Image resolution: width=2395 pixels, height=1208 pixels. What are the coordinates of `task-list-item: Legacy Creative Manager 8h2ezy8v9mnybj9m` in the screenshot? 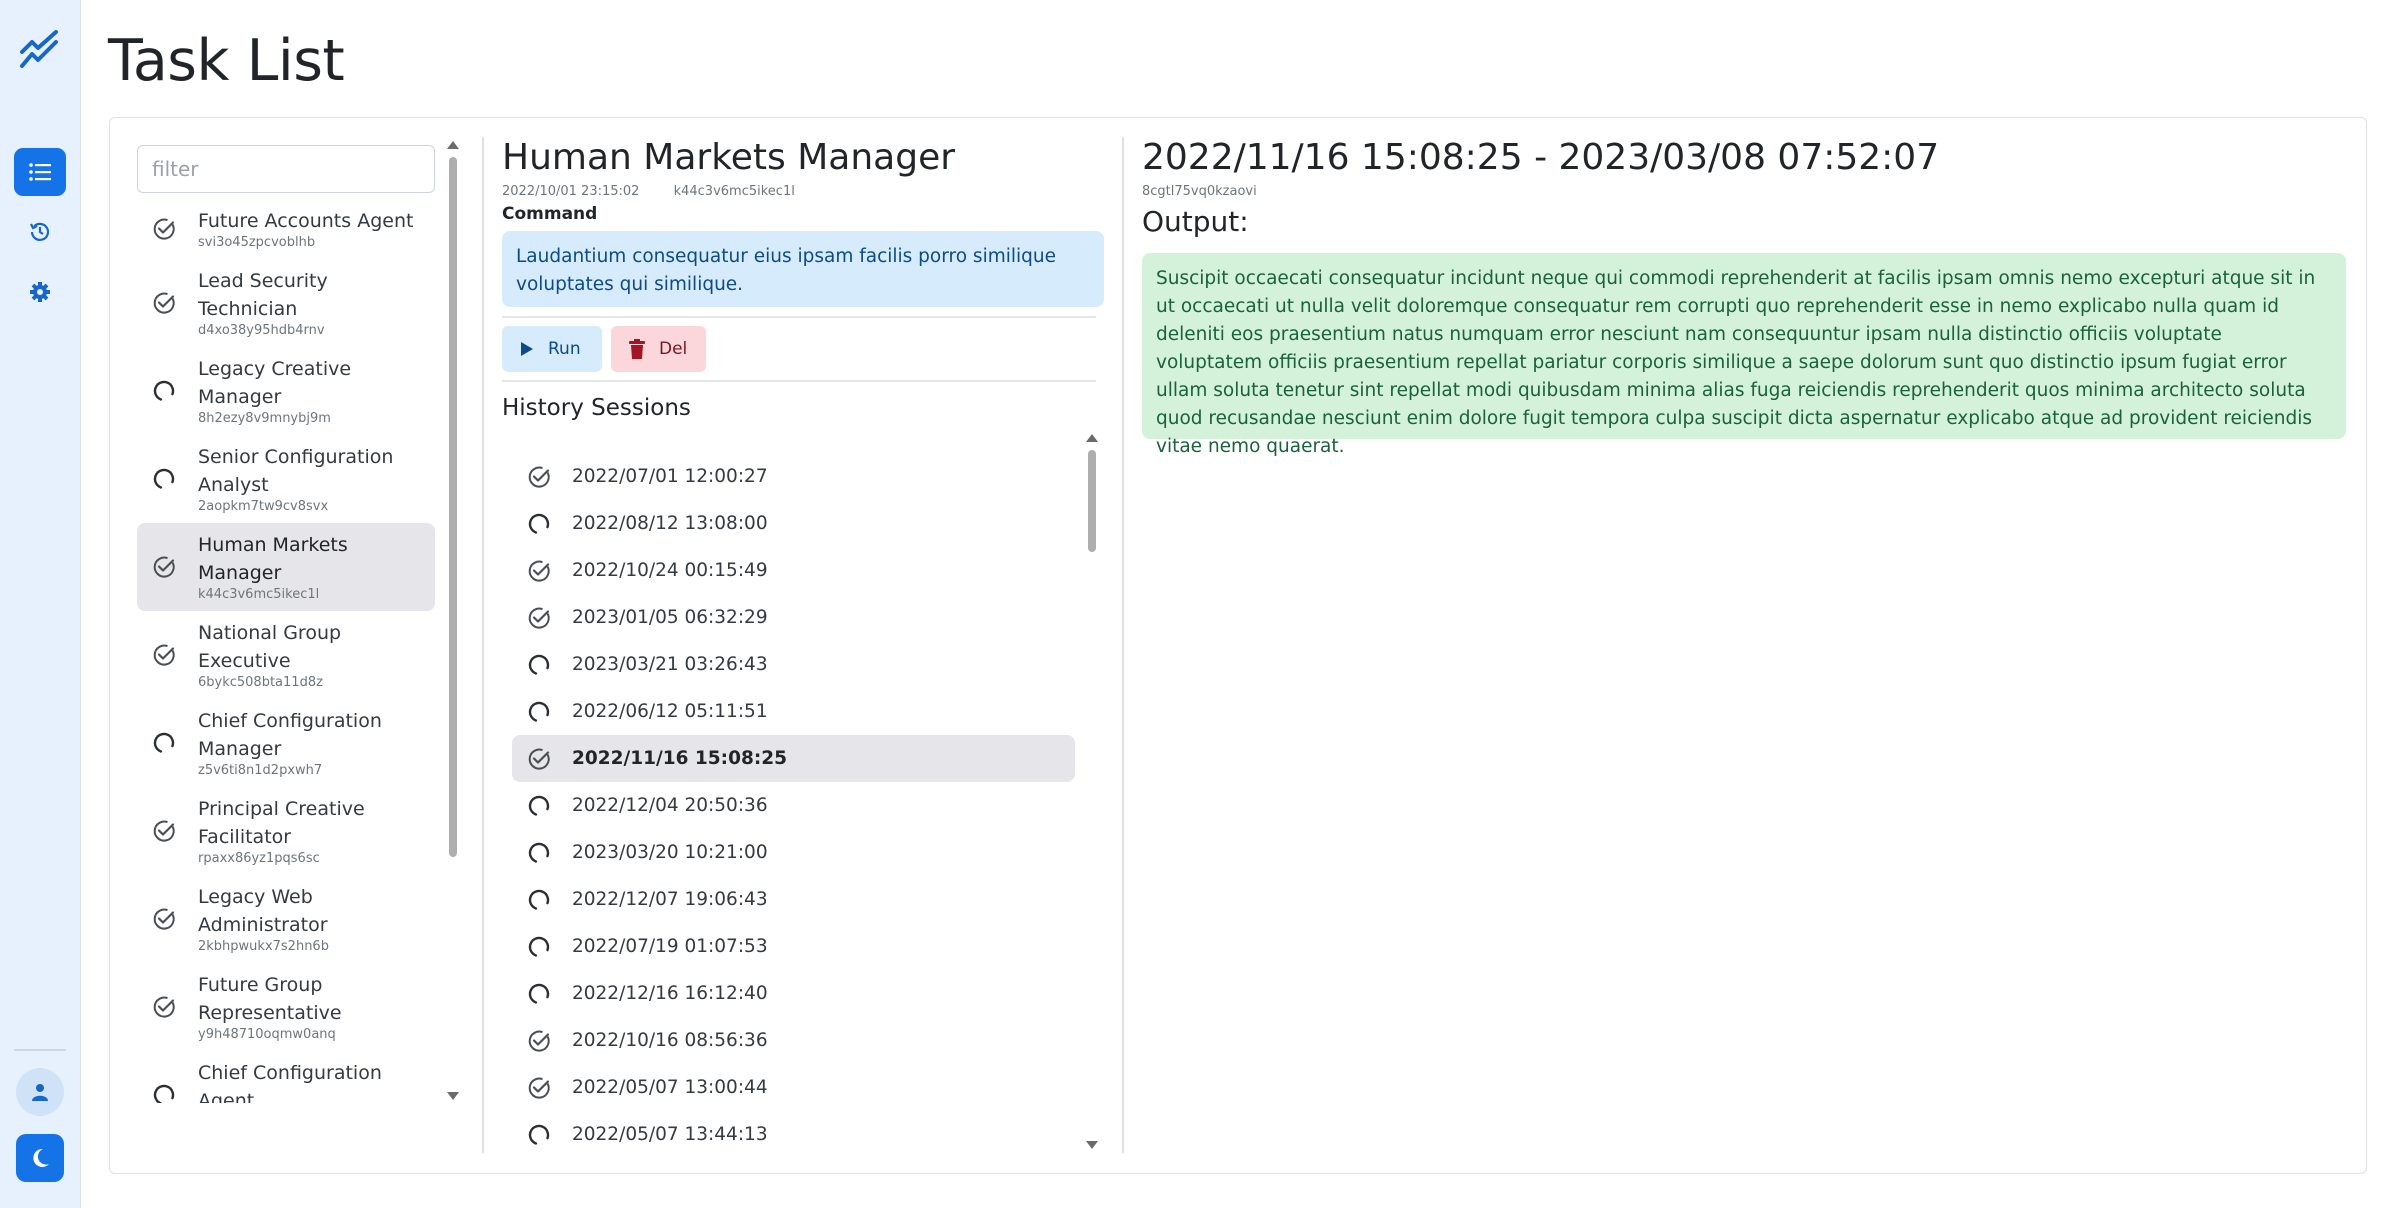 It's located at (286, 391).